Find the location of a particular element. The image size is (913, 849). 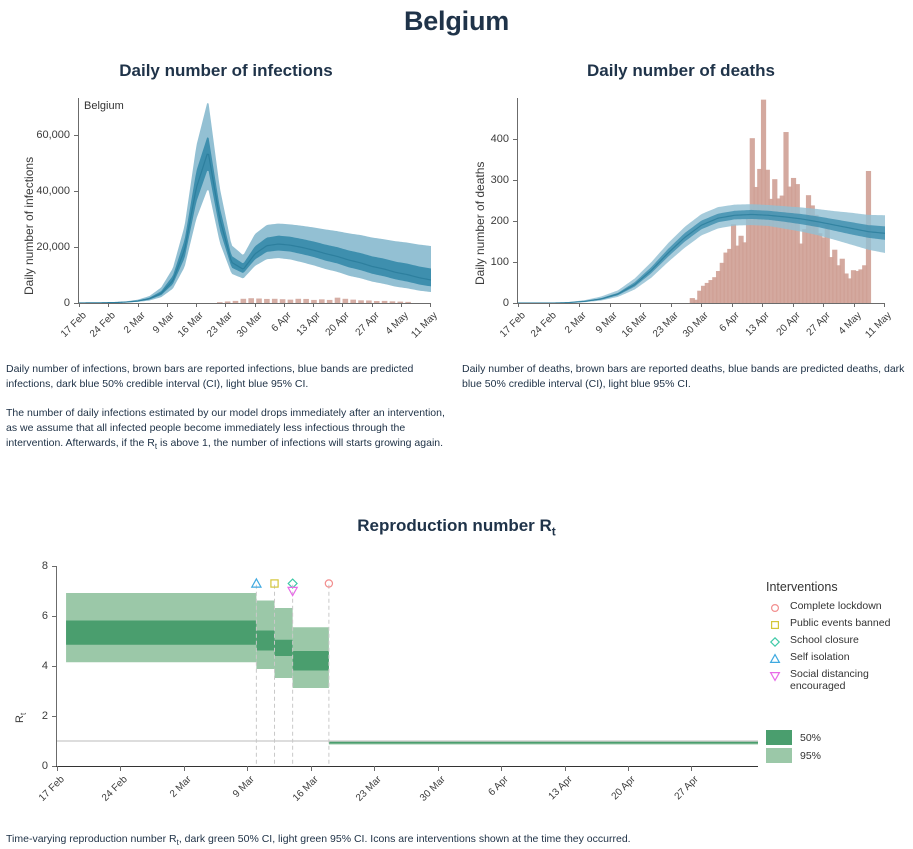

legend-item: Complete lockdown is located at coordinates (838, 607).